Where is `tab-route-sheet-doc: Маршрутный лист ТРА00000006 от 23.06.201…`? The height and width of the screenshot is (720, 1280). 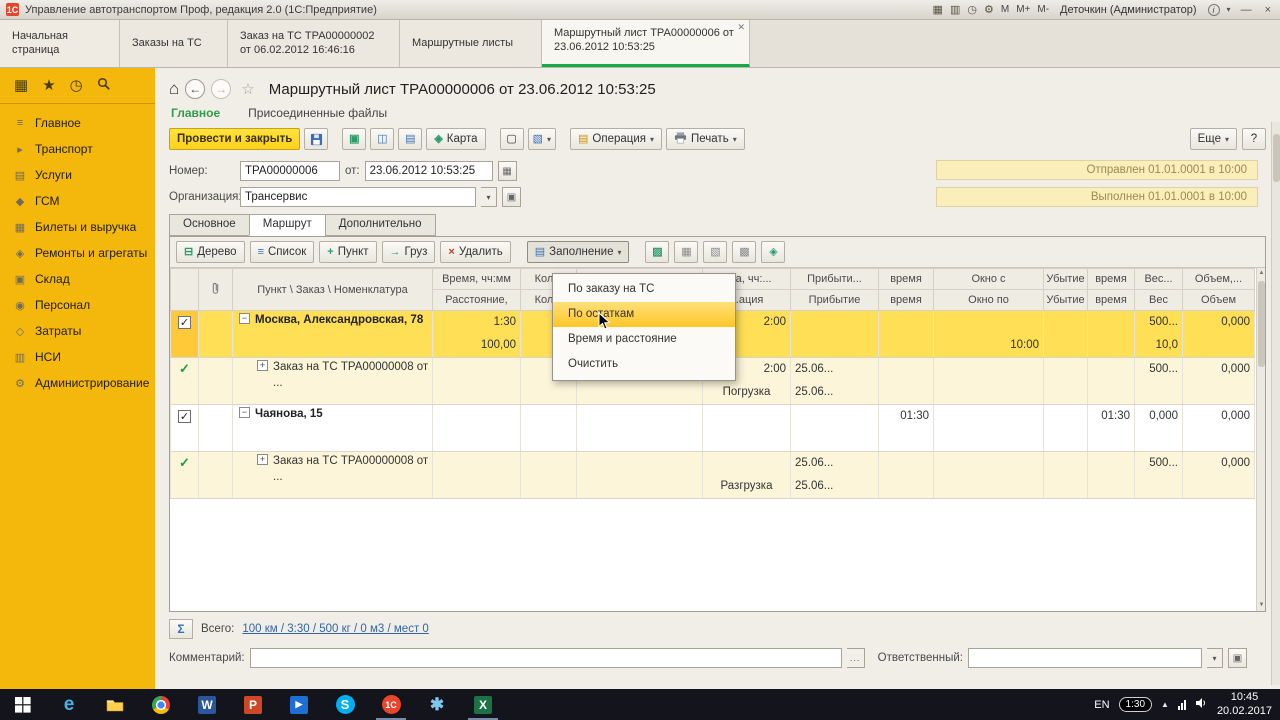
tab-route-sheet-doc: Маршрутный лист ТРА00000006 от 23.06.201… is located at coordinates (646, 43).